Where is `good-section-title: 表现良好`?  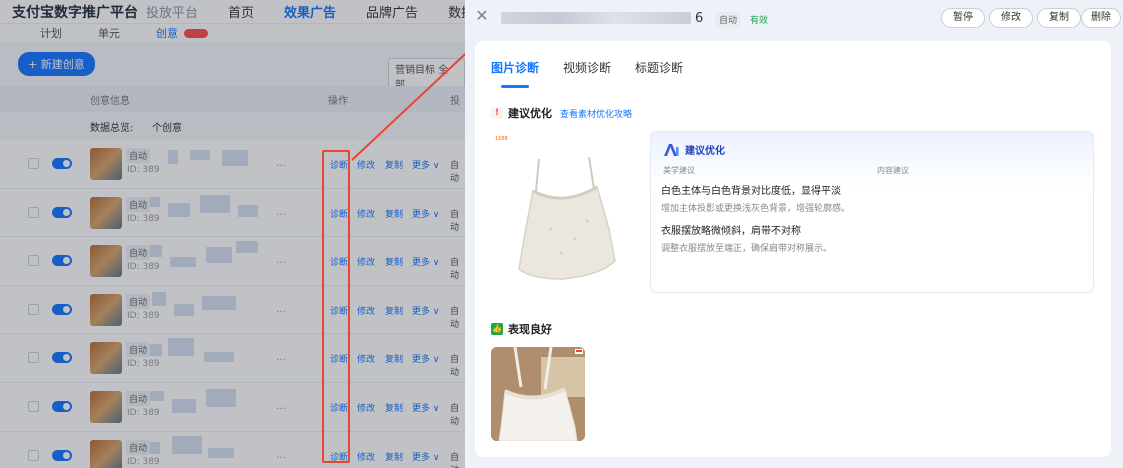
good-section-title: 表现良好 is located at coordinates (530, 329).